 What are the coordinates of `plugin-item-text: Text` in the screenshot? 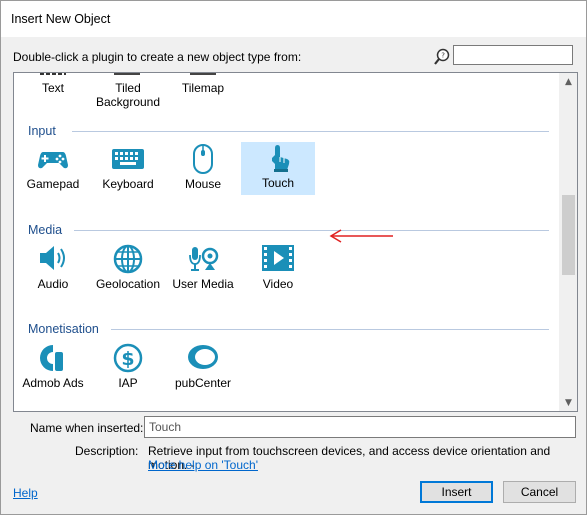 It's located at (53, 88).